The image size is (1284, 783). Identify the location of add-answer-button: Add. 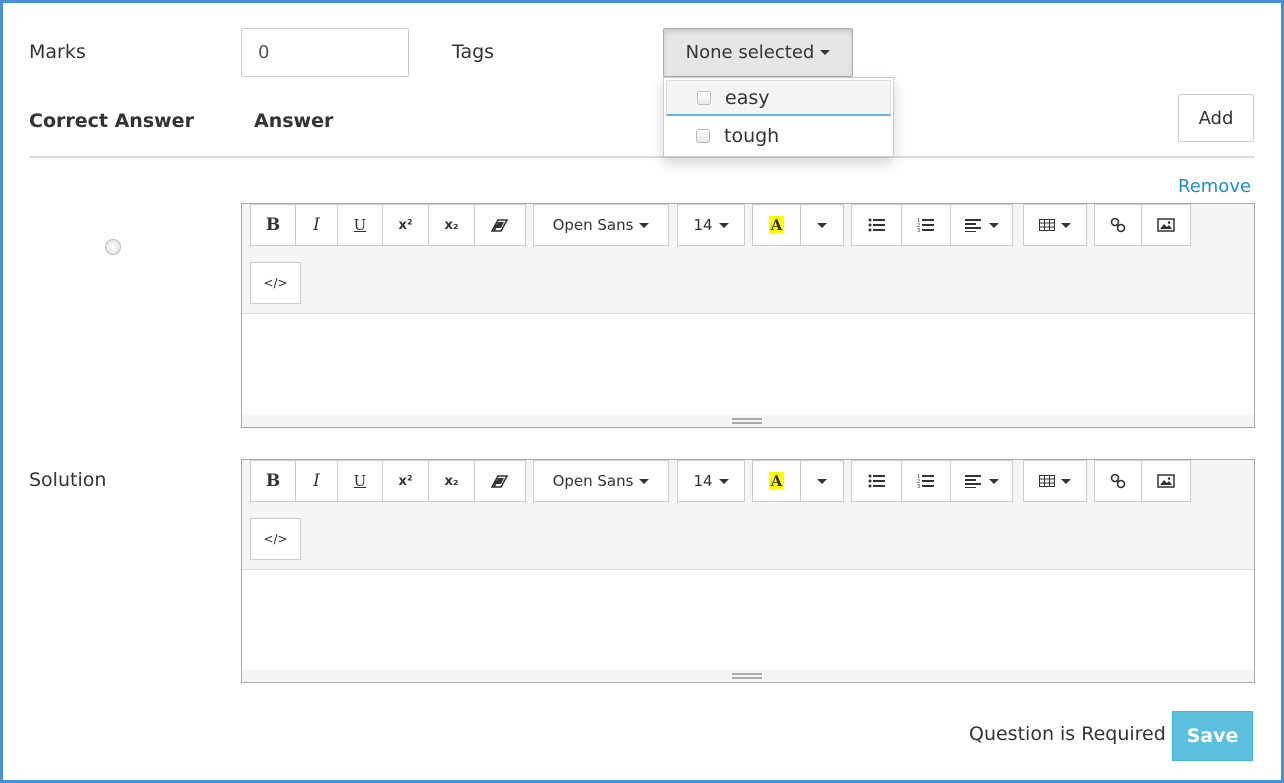
(1216, 118).